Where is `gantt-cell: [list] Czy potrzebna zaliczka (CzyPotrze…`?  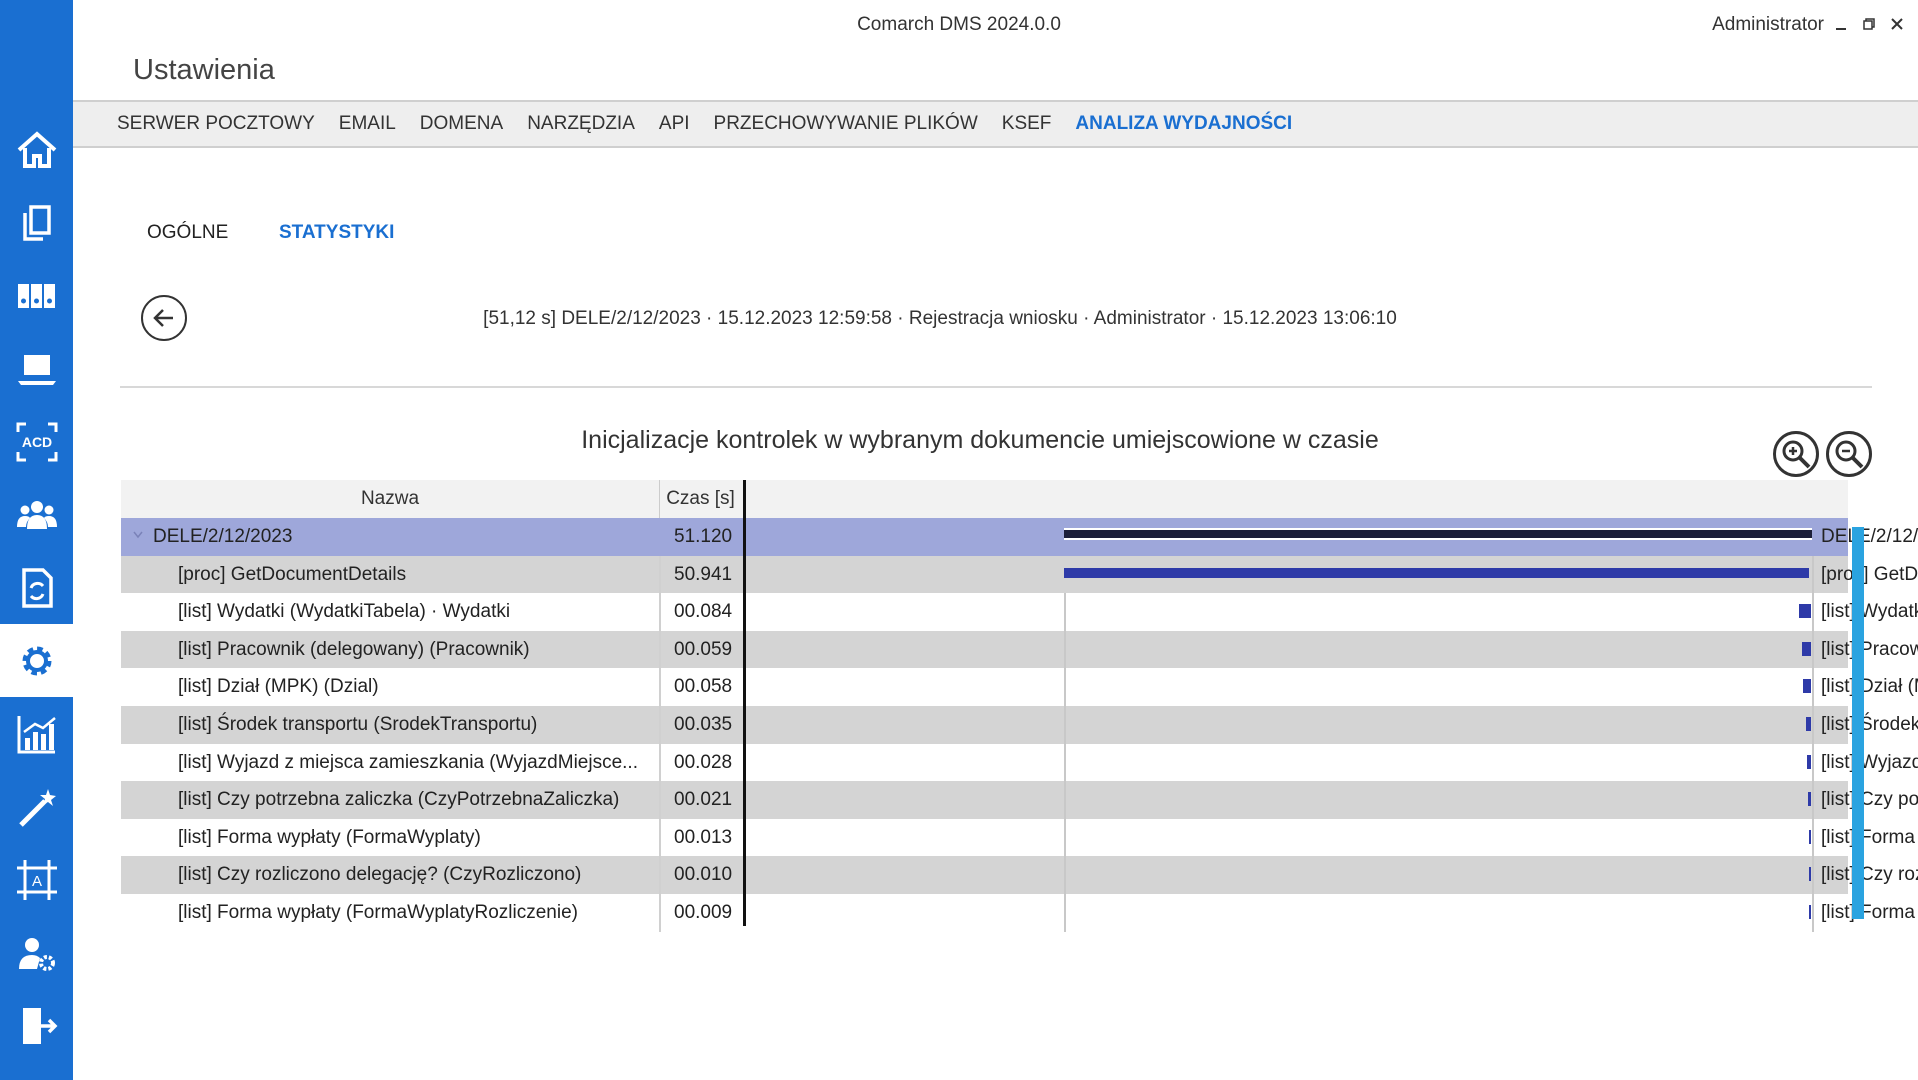 gantt-cell: [list] Czy potrzebna zaliczka (CzyPotrze… is located at coordinates (1330, 800).